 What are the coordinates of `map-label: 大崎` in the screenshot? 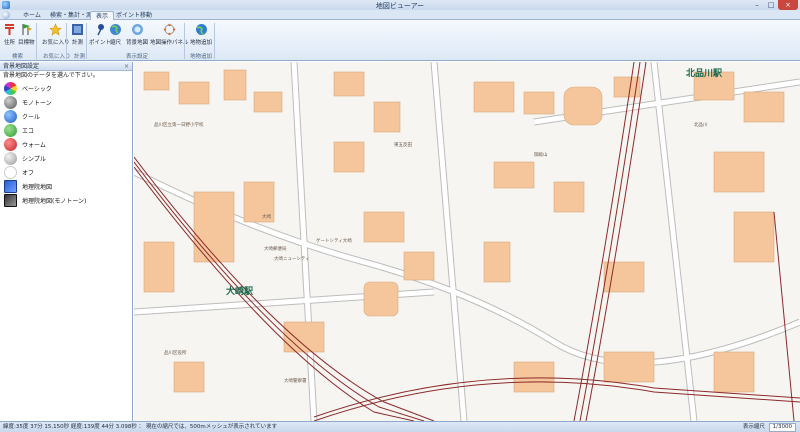 It's located at (266, 217).